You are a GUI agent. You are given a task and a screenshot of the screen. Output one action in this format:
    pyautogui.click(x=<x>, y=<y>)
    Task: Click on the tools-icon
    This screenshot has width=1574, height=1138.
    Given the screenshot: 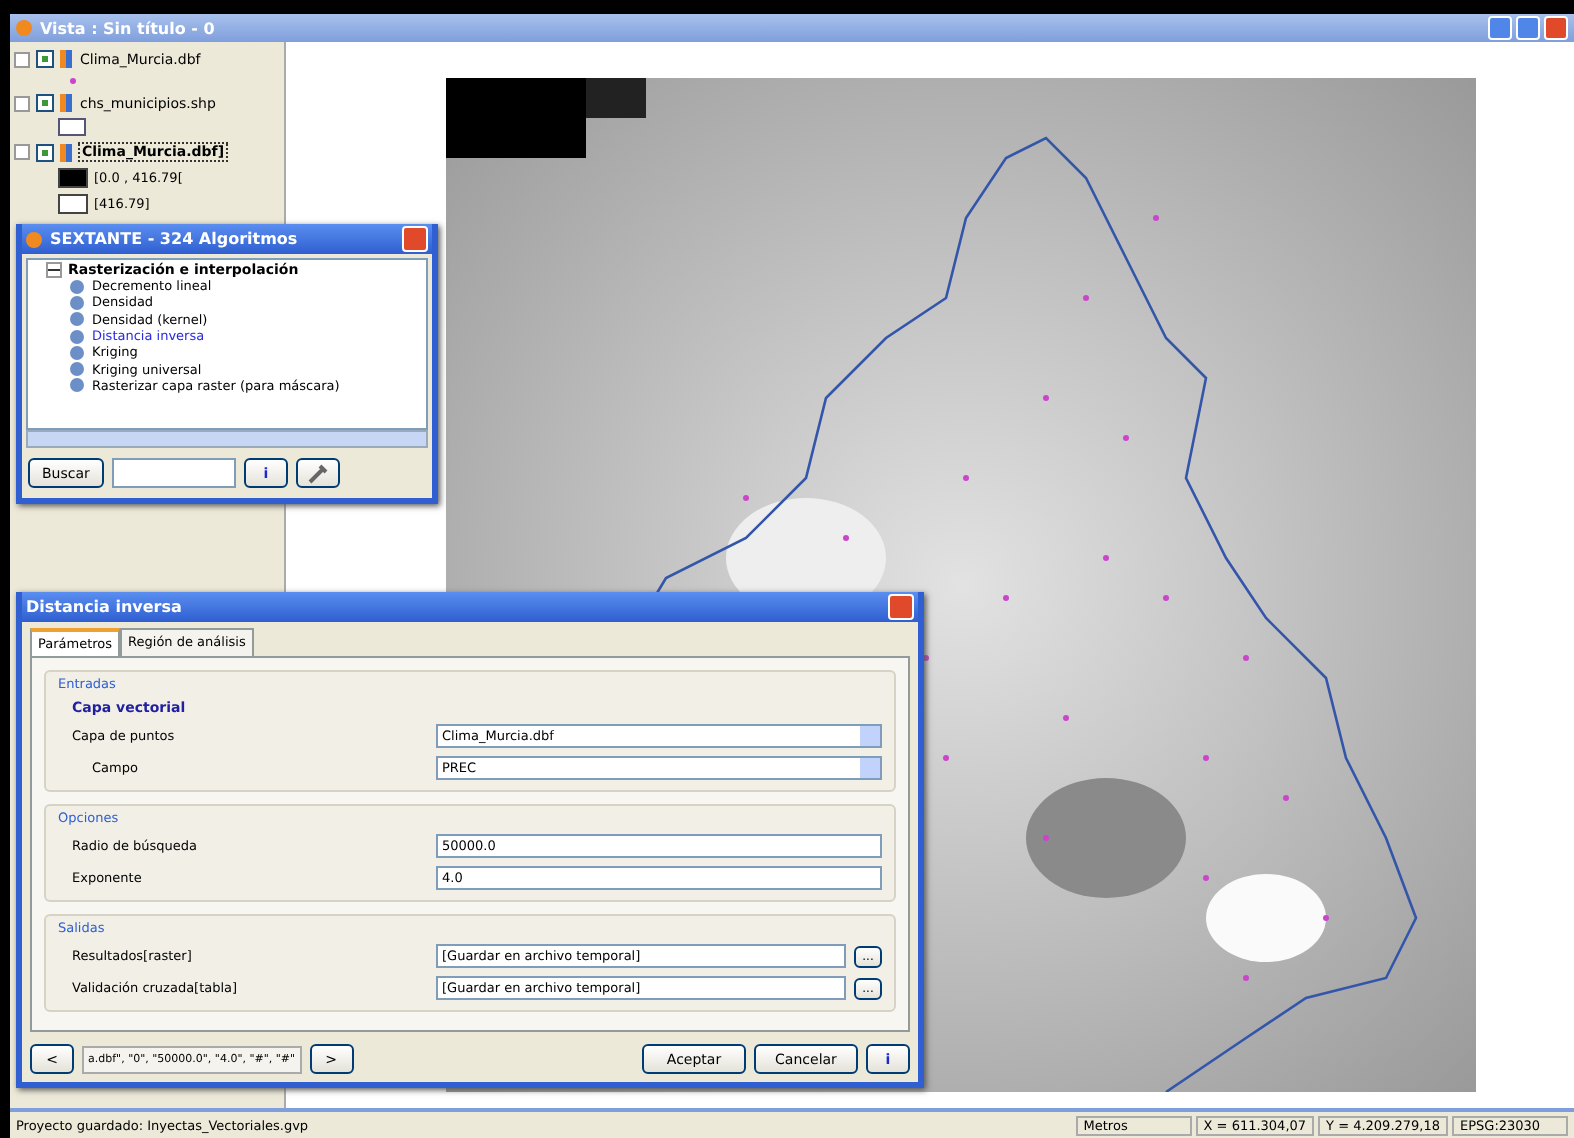 What is the action you would take?
    pyautogui.click(x=317, y=473)
    